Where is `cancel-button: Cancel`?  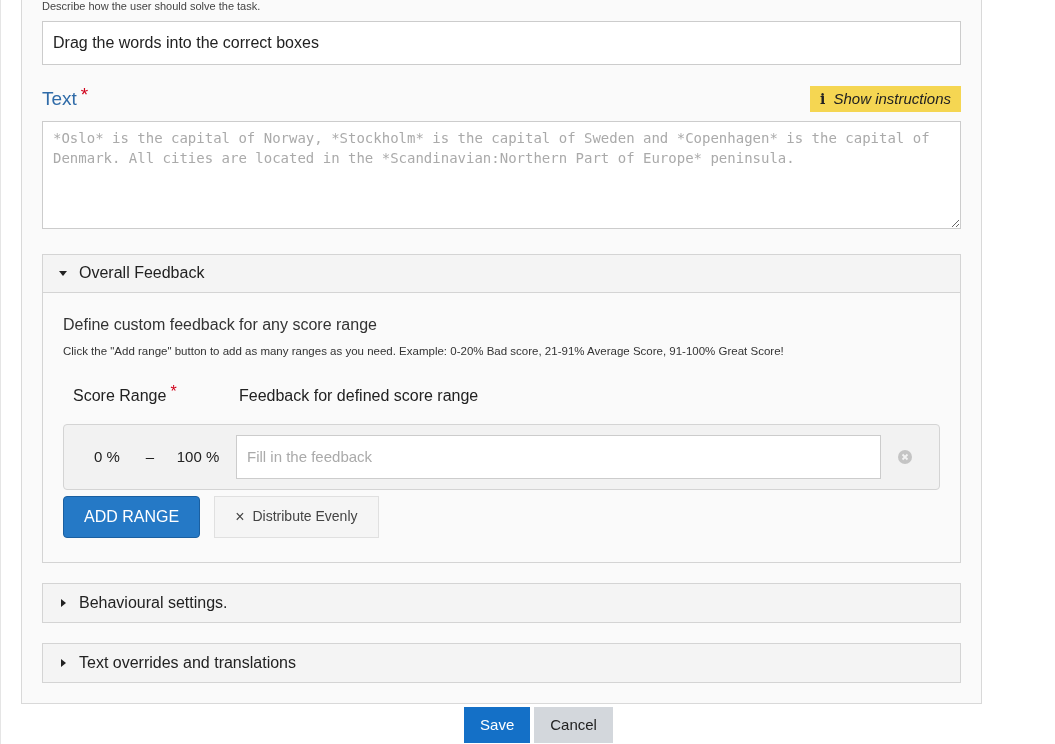 cancel-button: Cancel is located at coordinates (573, 724).